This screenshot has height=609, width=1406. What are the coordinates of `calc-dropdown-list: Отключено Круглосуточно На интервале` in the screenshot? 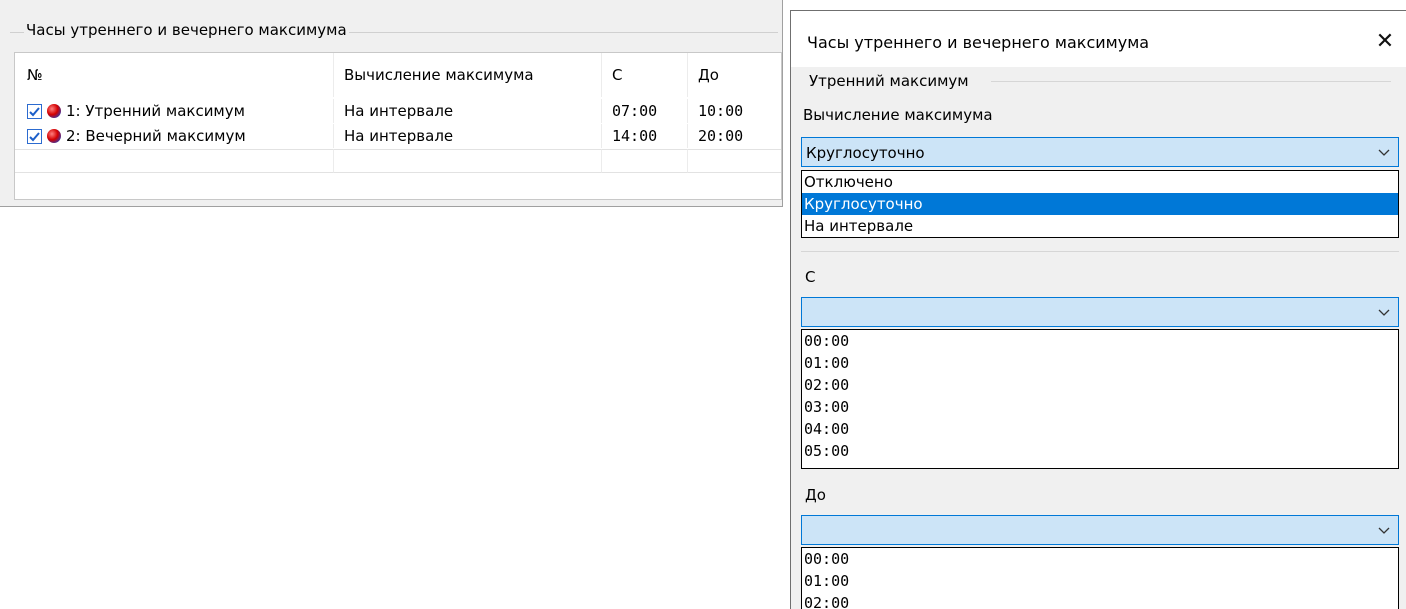 It's located at (1100, 204).